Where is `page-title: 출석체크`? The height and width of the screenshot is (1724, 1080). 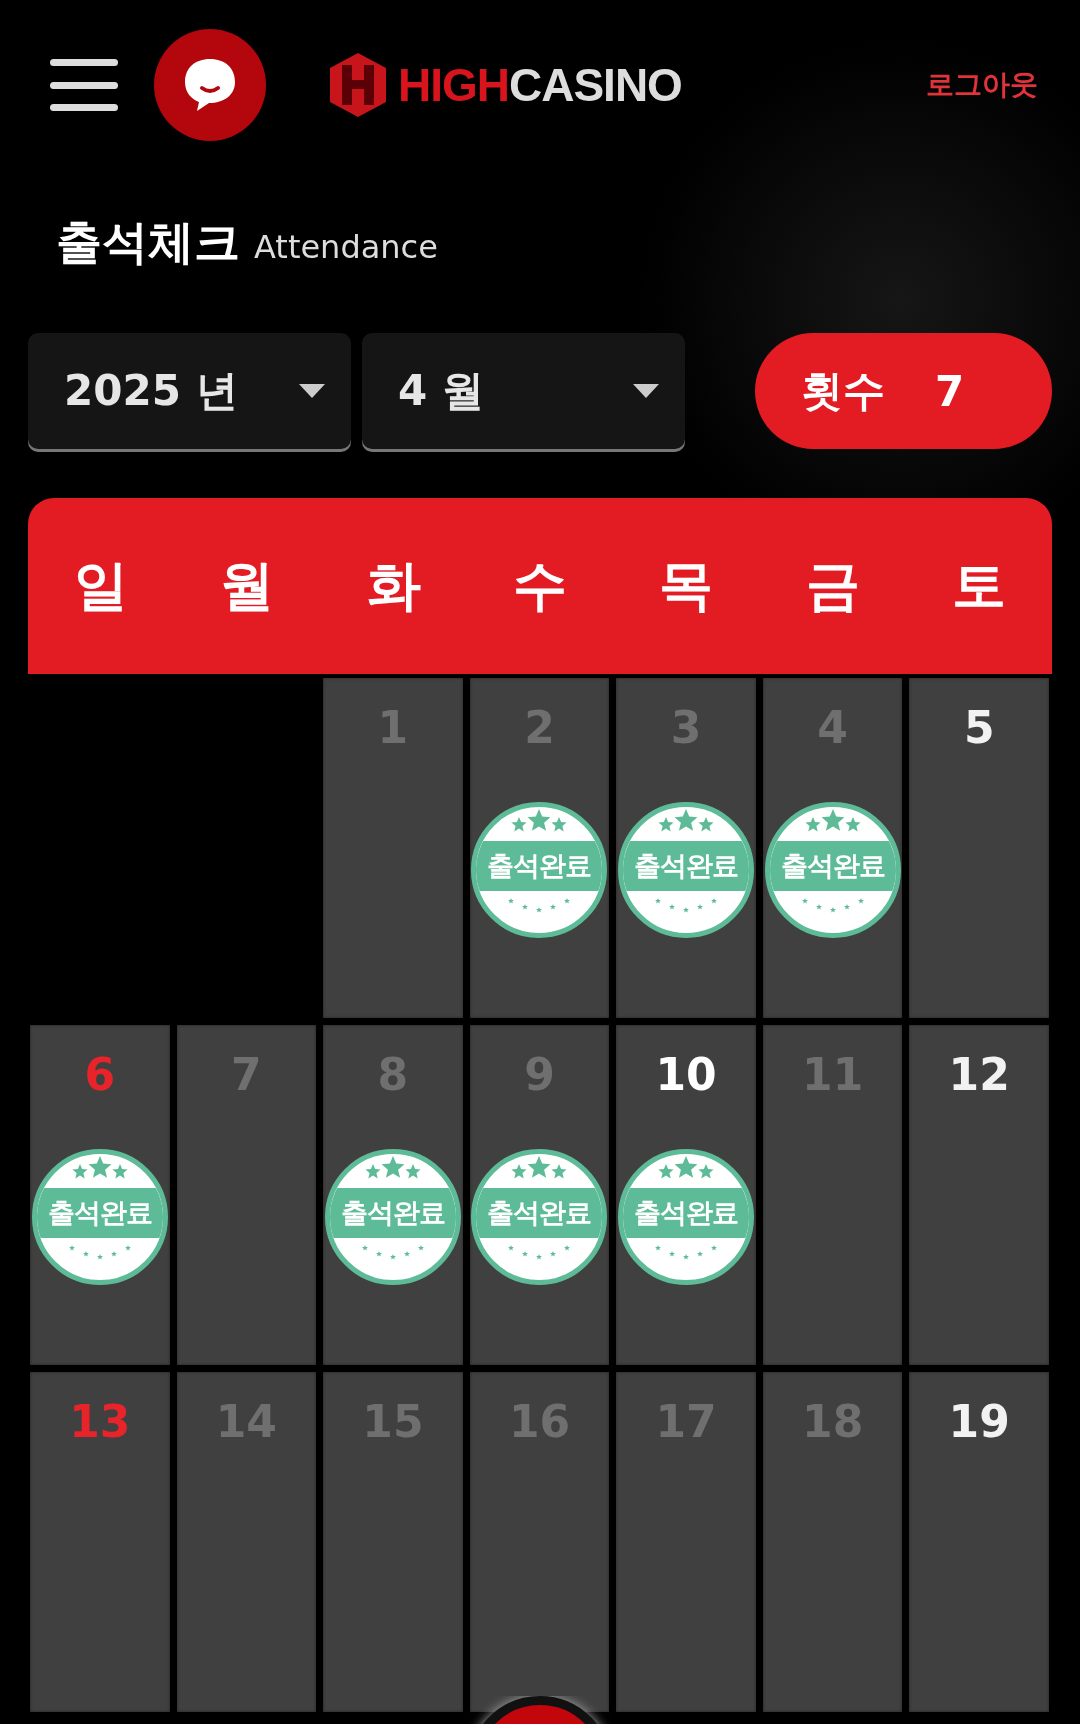
page-title: 출석체크 is located at coordinates (148, 242).